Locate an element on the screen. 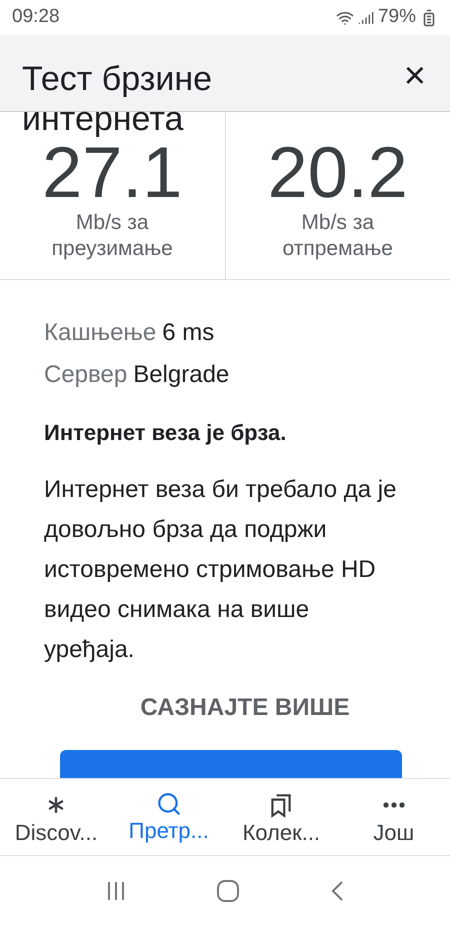 This screenshot has width=450, height=925. page-title: Тест брзине интернета is located at coordinates (118, 99).